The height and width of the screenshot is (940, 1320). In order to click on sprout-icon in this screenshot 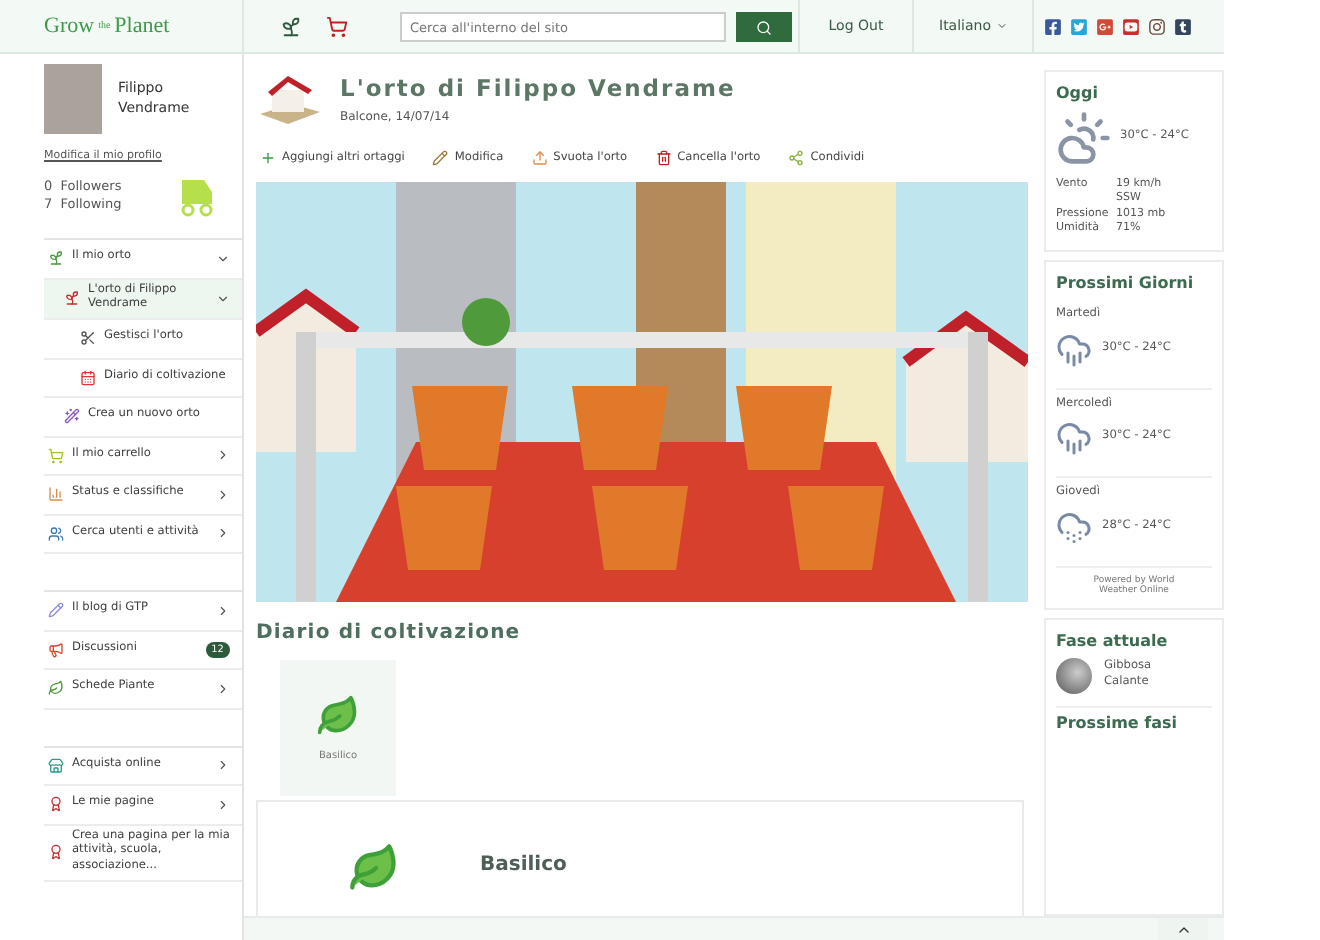, I will do `click(291, 26)`.